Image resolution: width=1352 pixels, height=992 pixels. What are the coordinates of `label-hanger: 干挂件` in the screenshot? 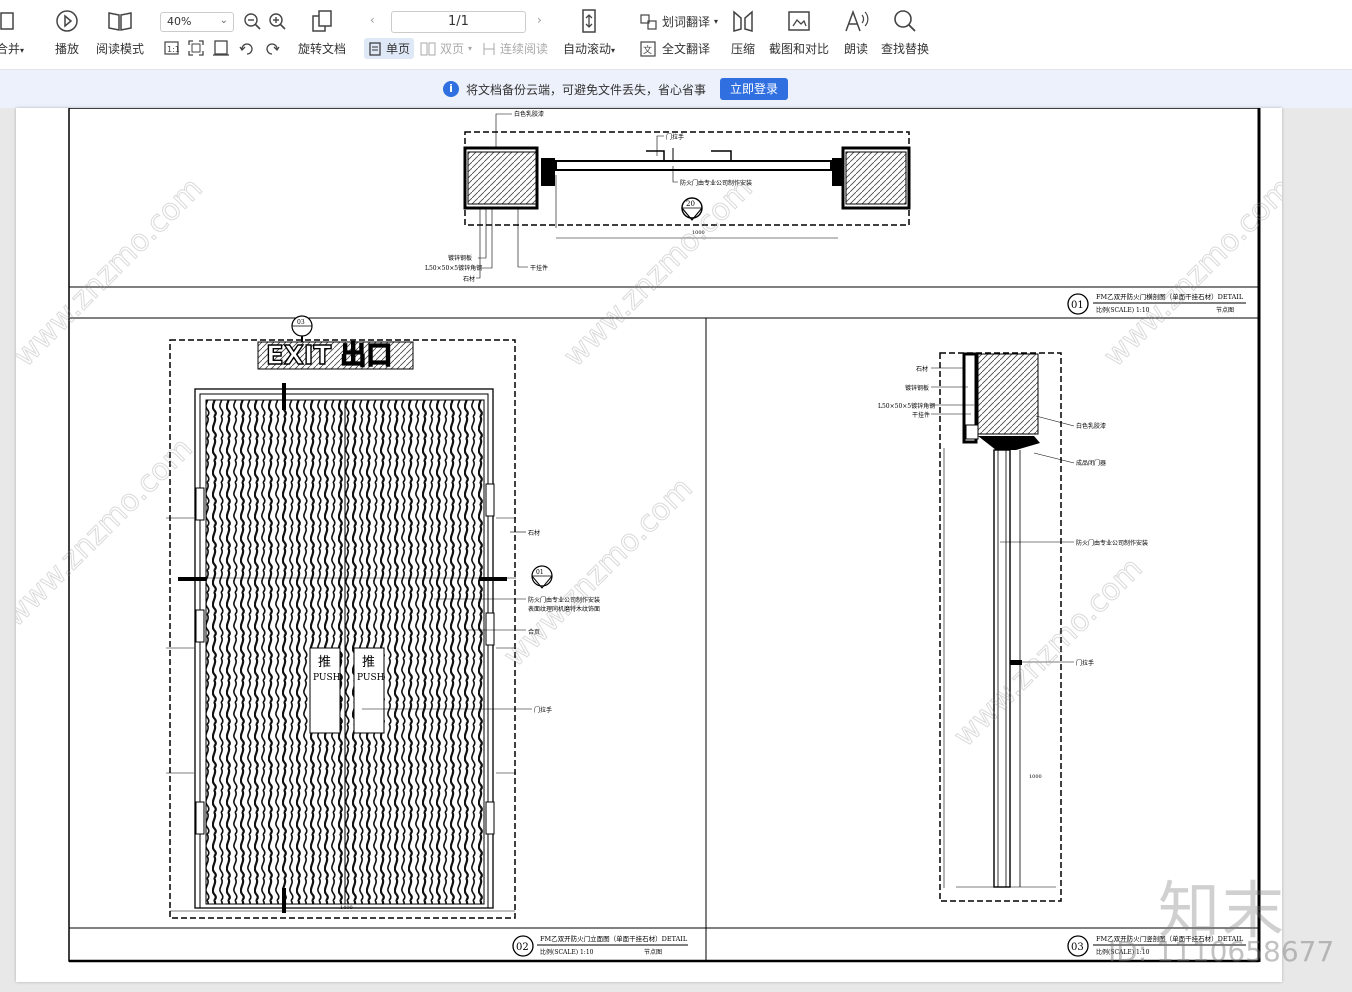 It's located at (539, 268).